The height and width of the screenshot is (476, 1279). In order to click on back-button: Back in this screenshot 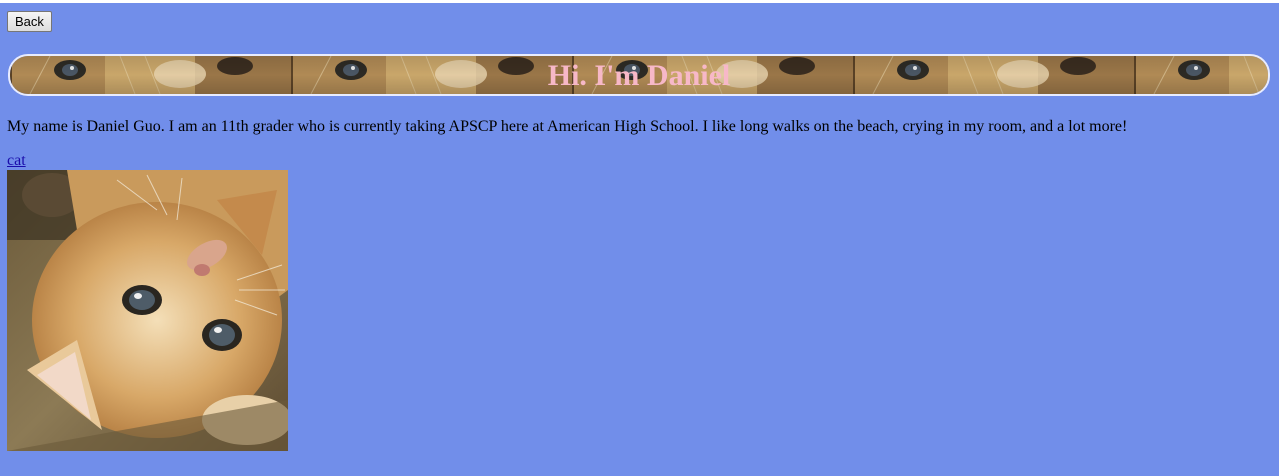, I will do `click(29, 21)`.